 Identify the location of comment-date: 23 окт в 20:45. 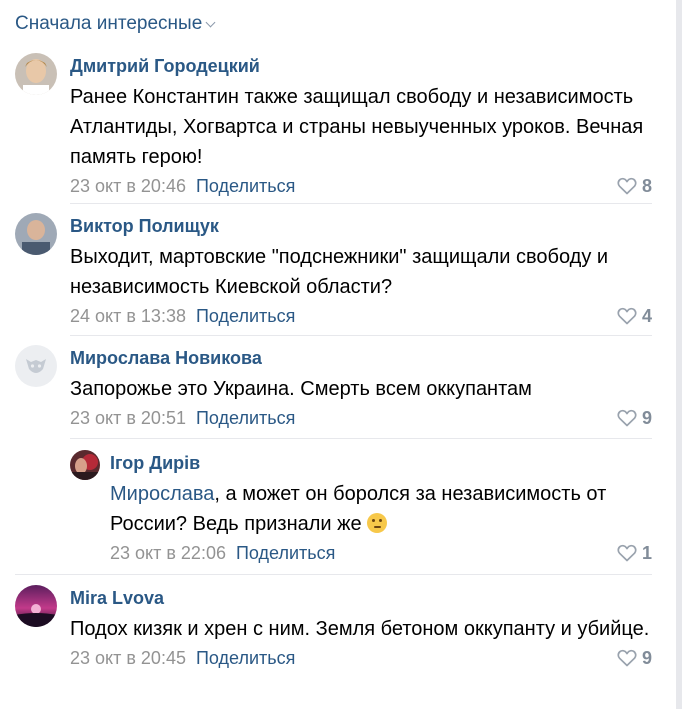
(128, 658).